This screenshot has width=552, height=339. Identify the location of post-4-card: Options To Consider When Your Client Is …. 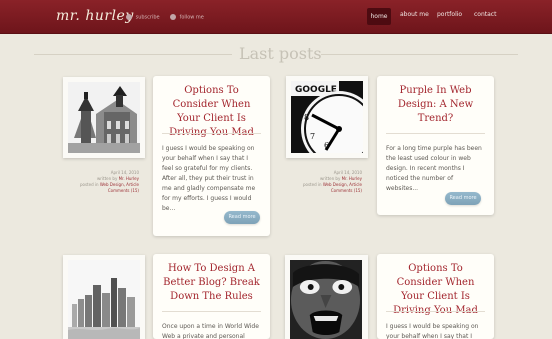
(435, 296).